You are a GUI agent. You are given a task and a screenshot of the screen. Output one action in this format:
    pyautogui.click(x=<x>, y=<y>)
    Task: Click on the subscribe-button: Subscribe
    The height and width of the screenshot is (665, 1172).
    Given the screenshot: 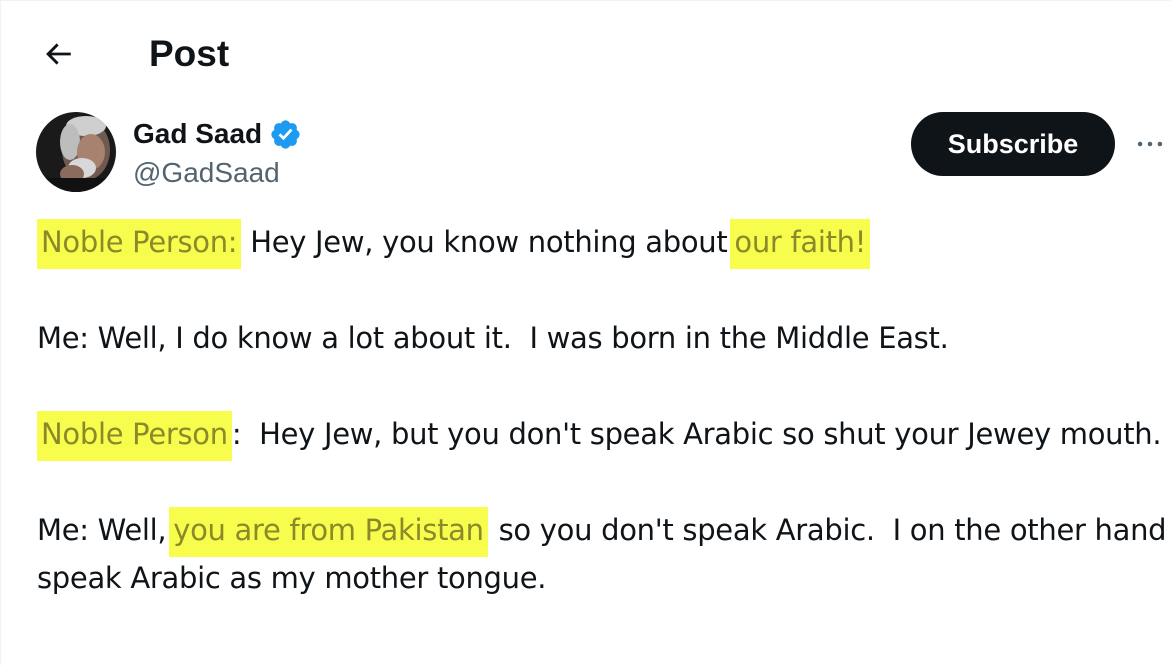 What is the action you would take?
    pyautogui.click(x=1013, y=144)
    